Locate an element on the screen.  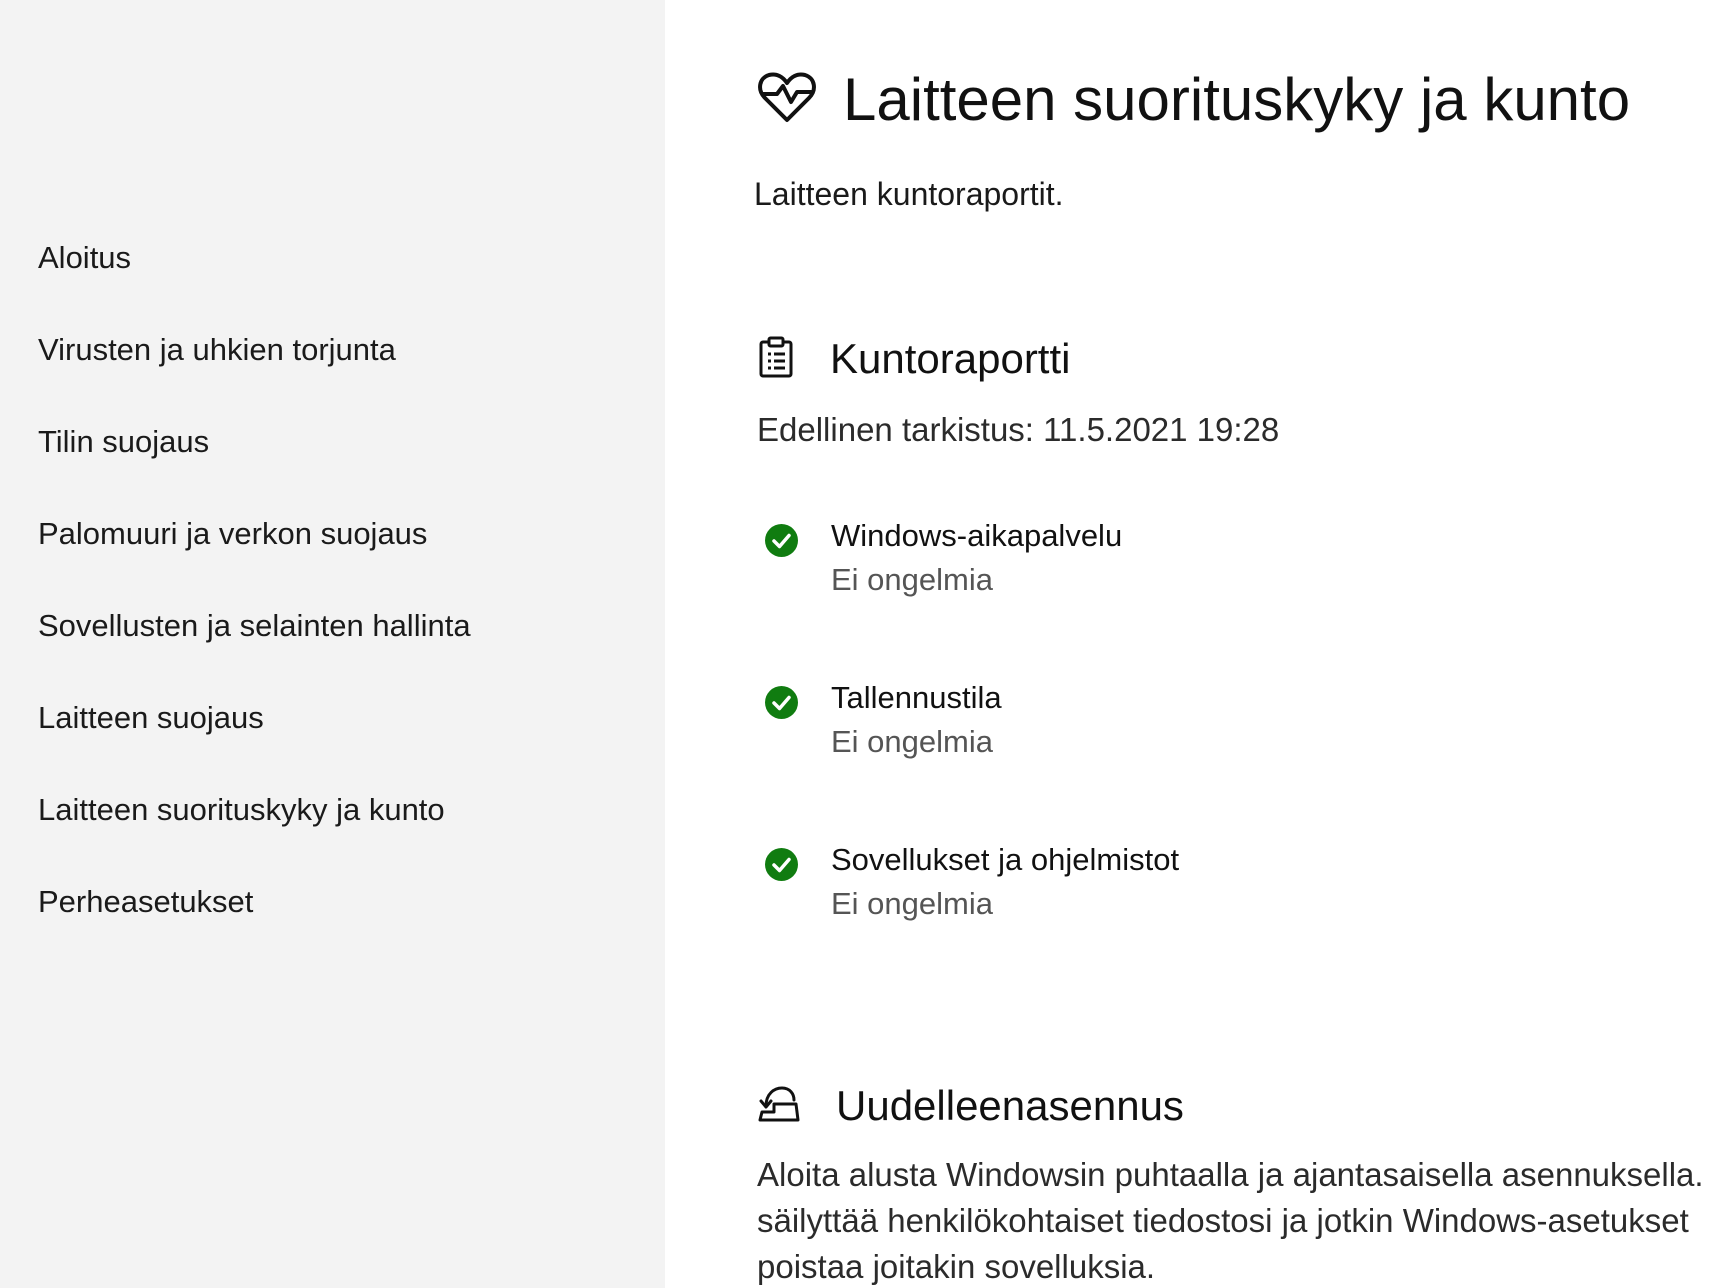
clipboard-icon is located at coordinates (776, 359).